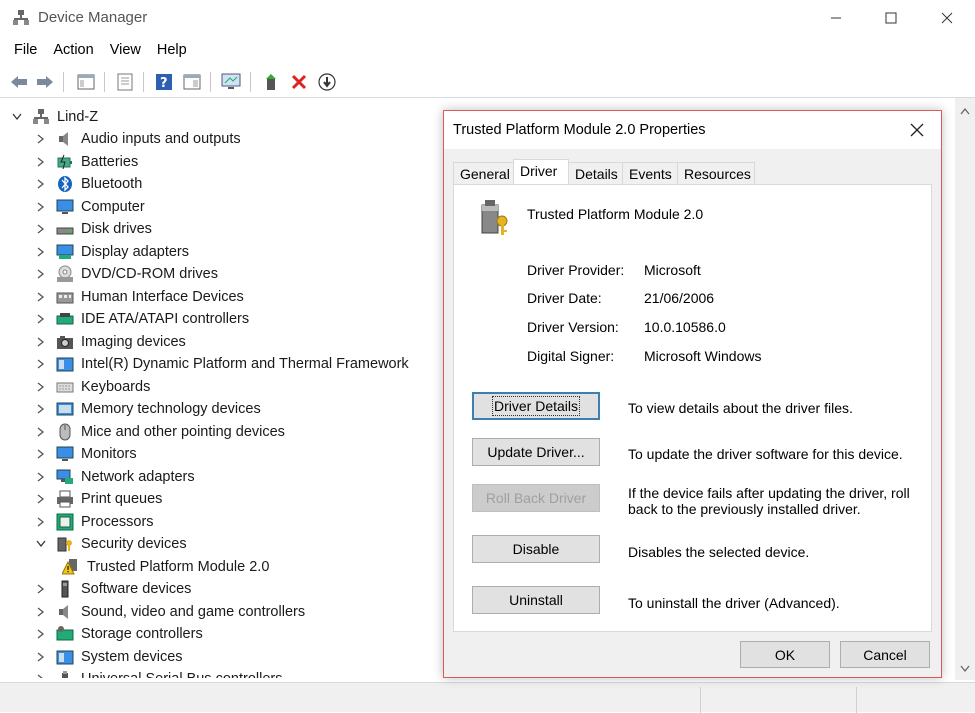 This screenshot has width=975, height=713. What do you see at coordinates (836, 18) in the screenshot?
I see `minimize-button` at bounding box center [836, 18].